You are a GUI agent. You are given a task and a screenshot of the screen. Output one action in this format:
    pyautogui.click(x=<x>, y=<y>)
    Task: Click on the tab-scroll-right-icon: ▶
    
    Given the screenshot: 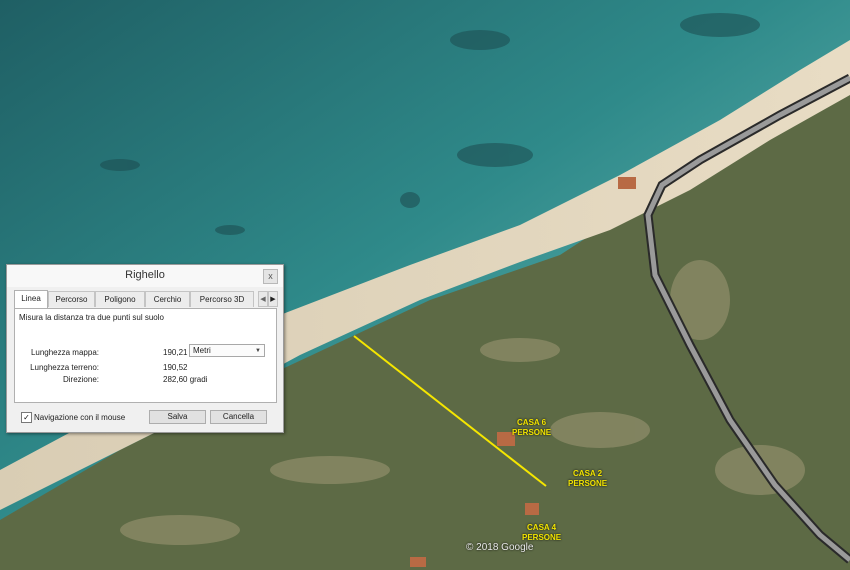 What is the action you would take?
    pyautogui.click(x=273, y=299)
    